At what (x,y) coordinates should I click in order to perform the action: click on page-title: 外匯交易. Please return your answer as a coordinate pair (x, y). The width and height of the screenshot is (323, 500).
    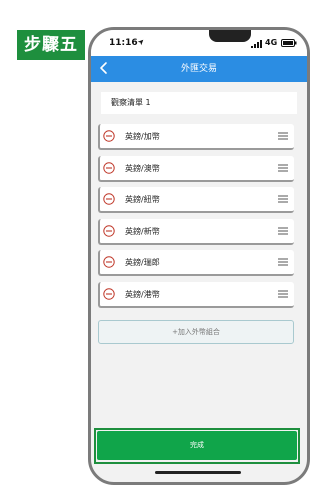
    Looking at the image, I should click on (198, 69).